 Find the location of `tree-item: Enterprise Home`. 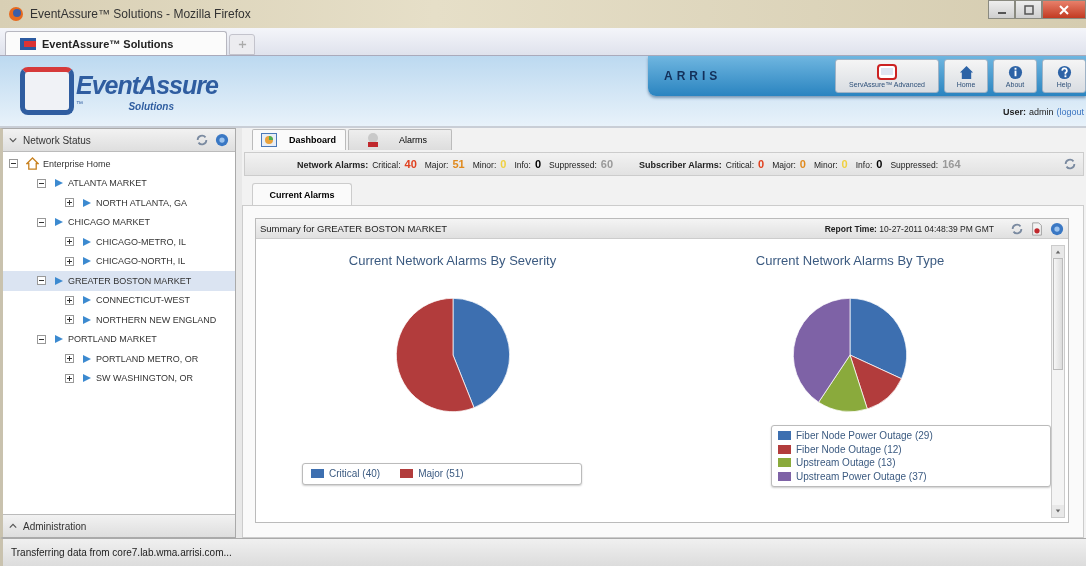

tree-item: Enterprise Home is located at coordinates (119, 164).